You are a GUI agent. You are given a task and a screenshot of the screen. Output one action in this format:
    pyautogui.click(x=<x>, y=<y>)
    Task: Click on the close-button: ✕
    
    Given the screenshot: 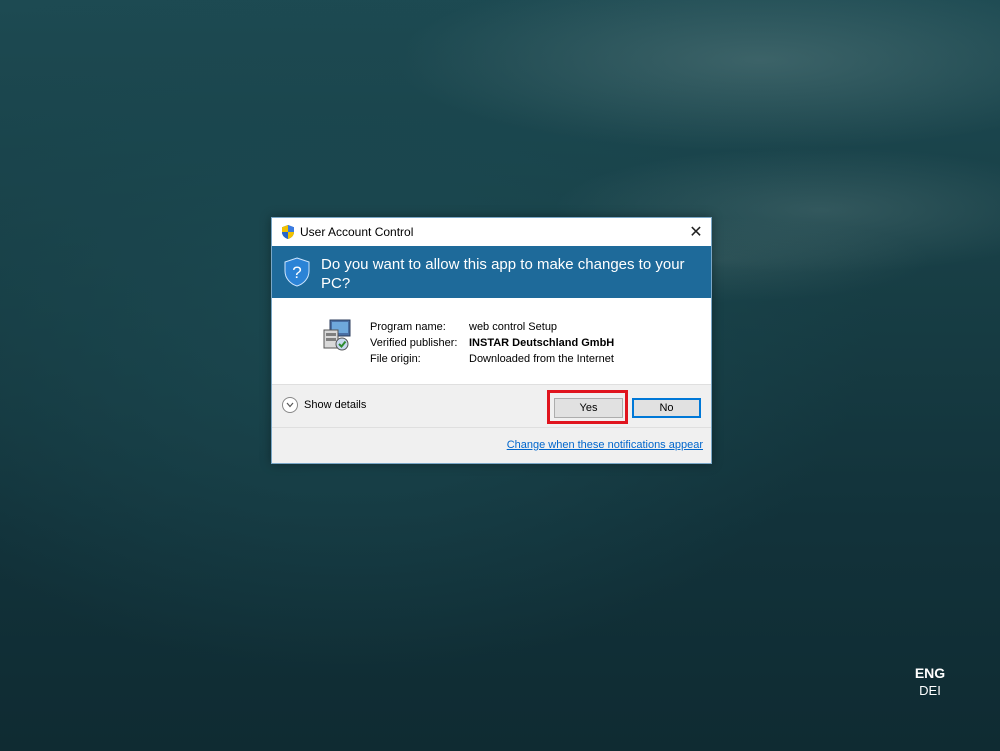 What is the action you would take?
    pyautogui.click(x=696, y=232)
    